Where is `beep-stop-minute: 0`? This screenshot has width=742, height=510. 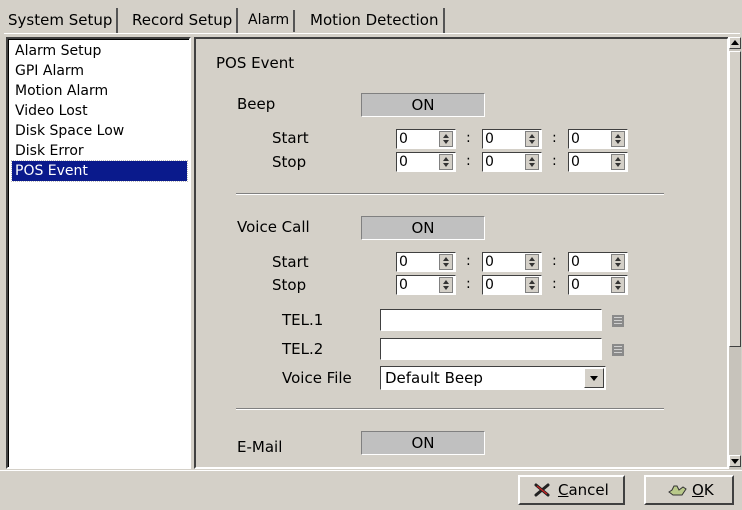
beep-stop-minute: 0 is located at coordinates (512, 162).